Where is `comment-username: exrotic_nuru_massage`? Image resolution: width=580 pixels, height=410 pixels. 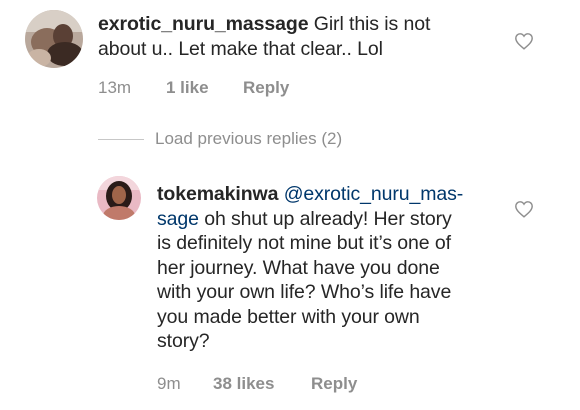 comment-username: exrotic_nuru_massage is located at coordinates (203, 24).